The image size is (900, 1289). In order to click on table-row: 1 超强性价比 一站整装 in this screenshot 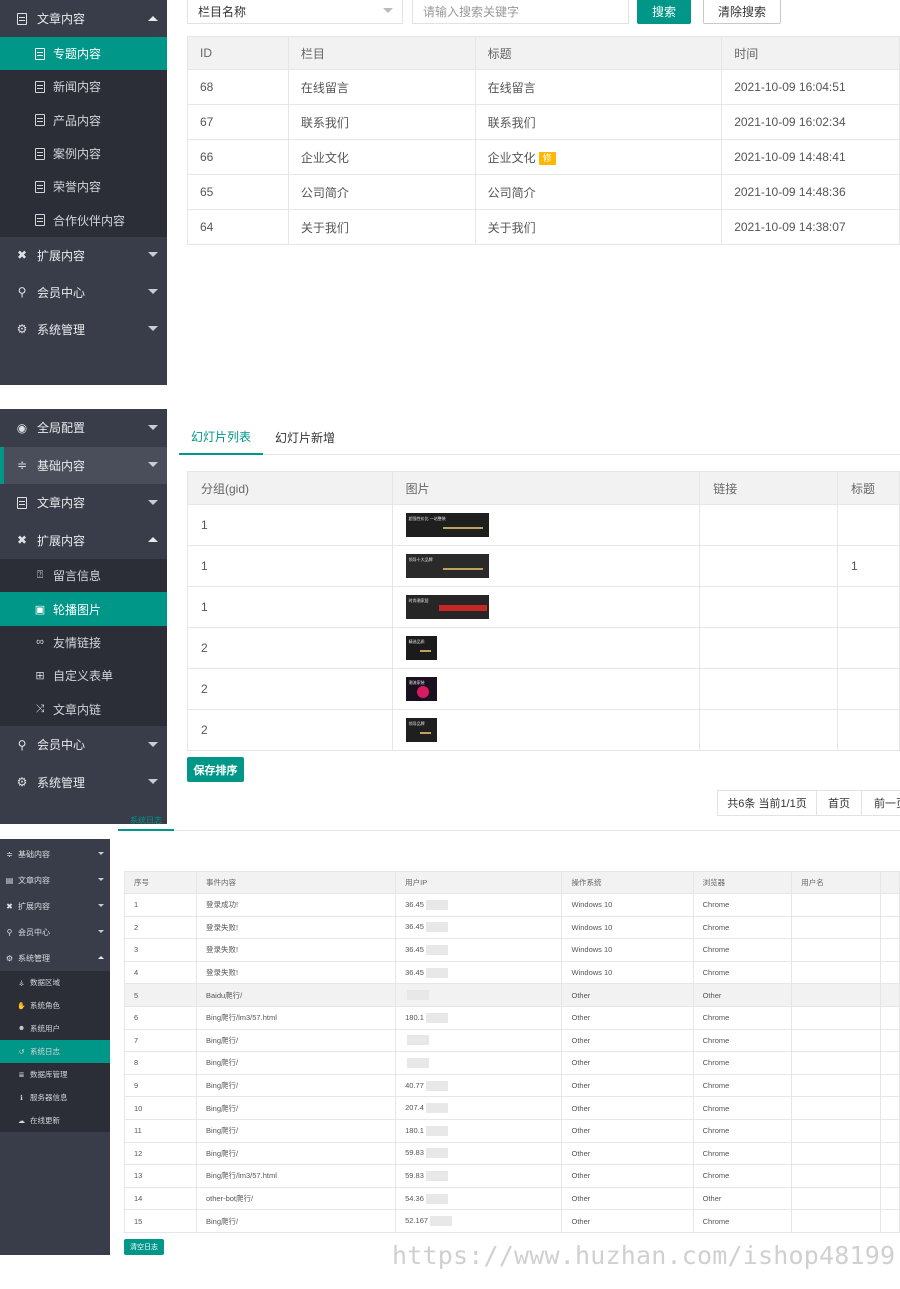, I will do `click(543, 525)`.